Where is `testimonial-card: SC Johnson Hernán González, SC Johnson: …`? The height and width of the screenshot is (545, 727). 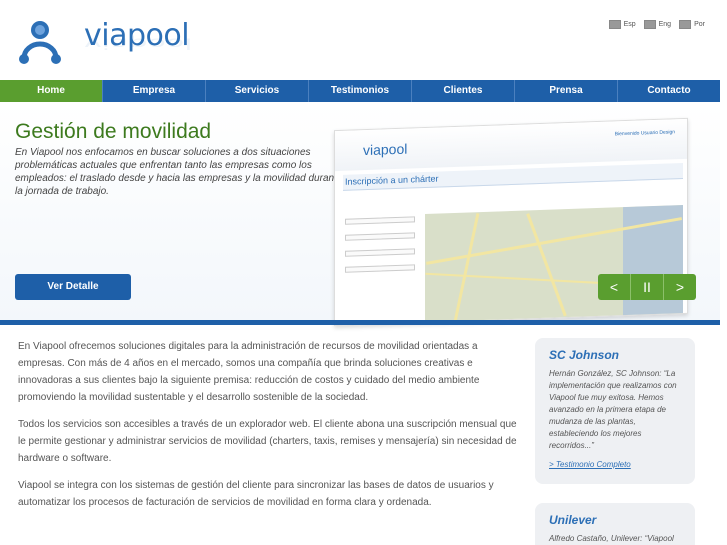 testimonial-card: SC Johnson Hernán González, SC Johnson: … is located at coordinates (615, 411).